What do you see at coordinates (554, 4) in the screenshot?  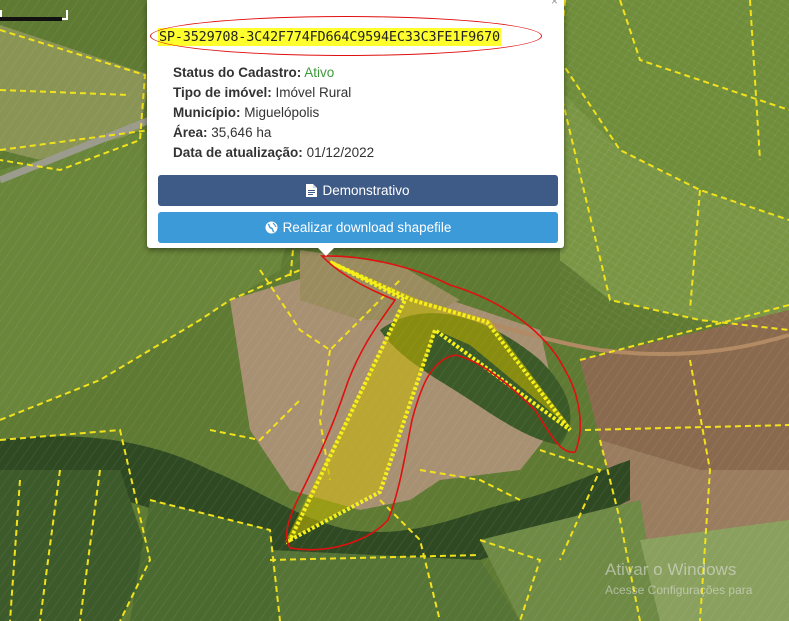 I see `close-icon: ×` at bounding box center [554, 4].